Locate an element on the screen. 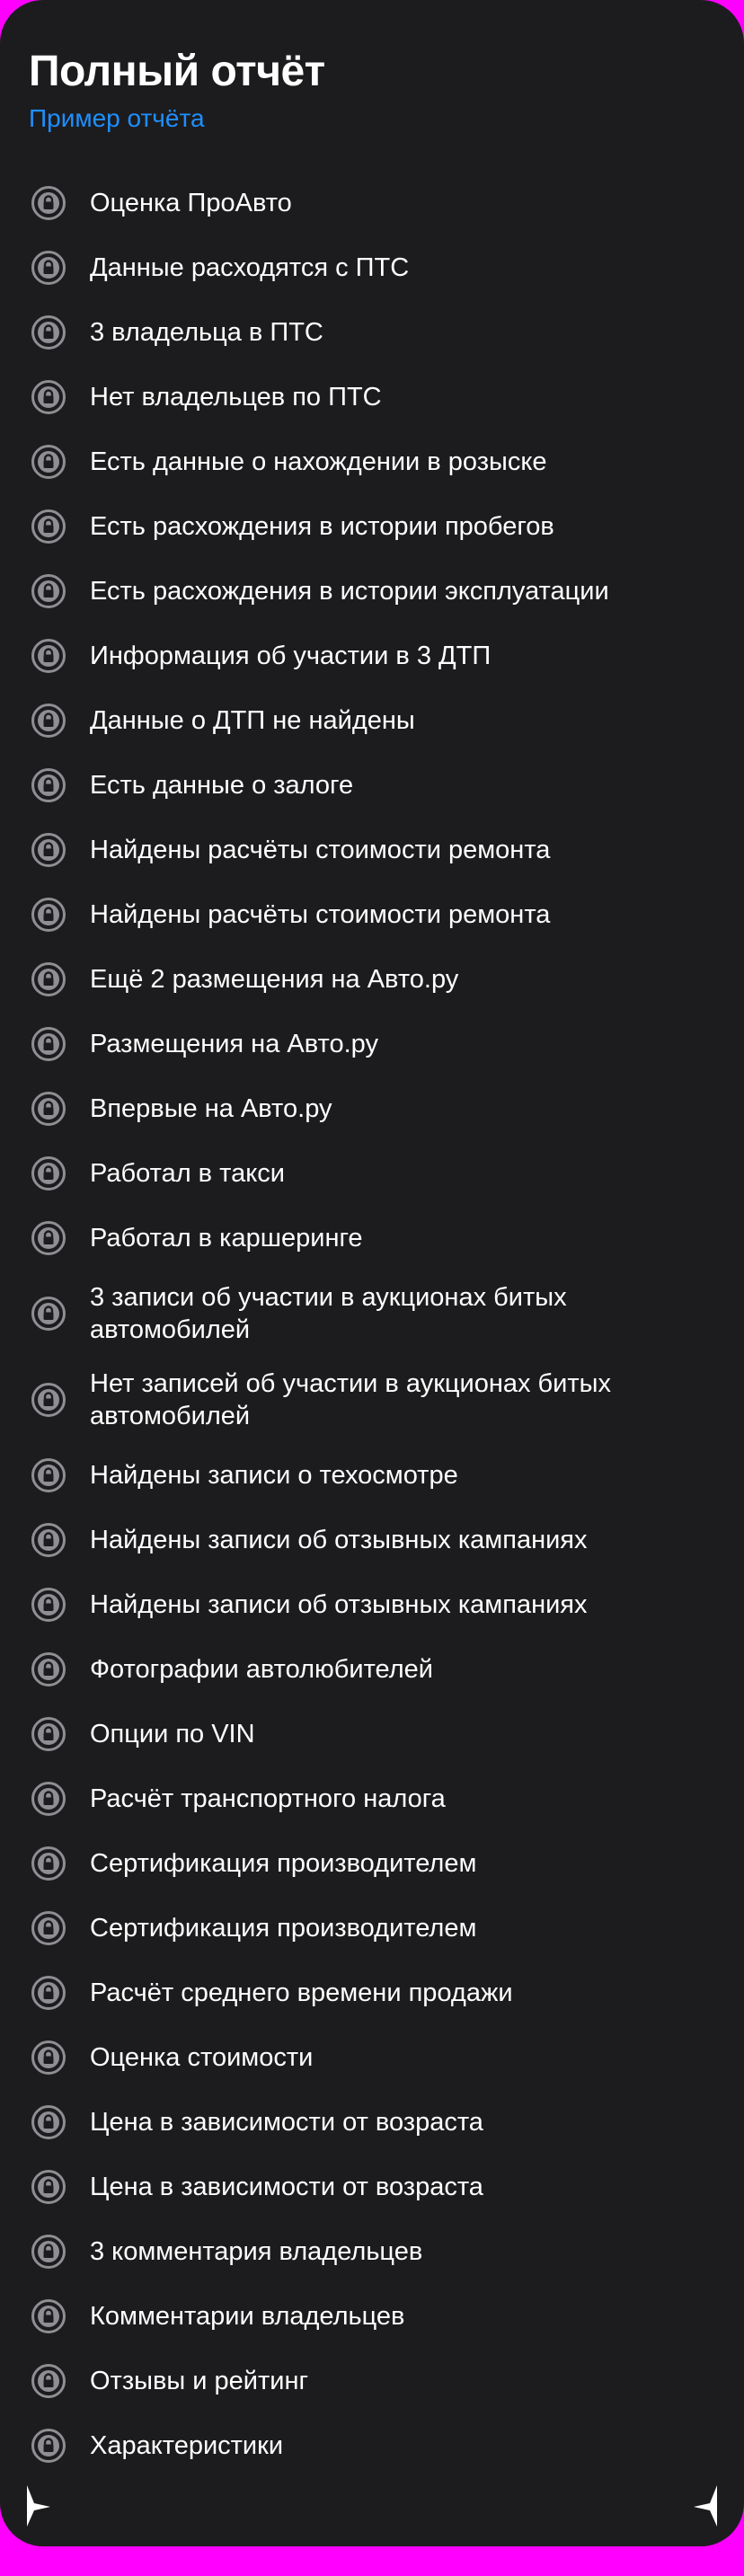 The image size is (744, 2576). report-header: Полный отчёт Пример отчёта is located at coordinates (372, 88).